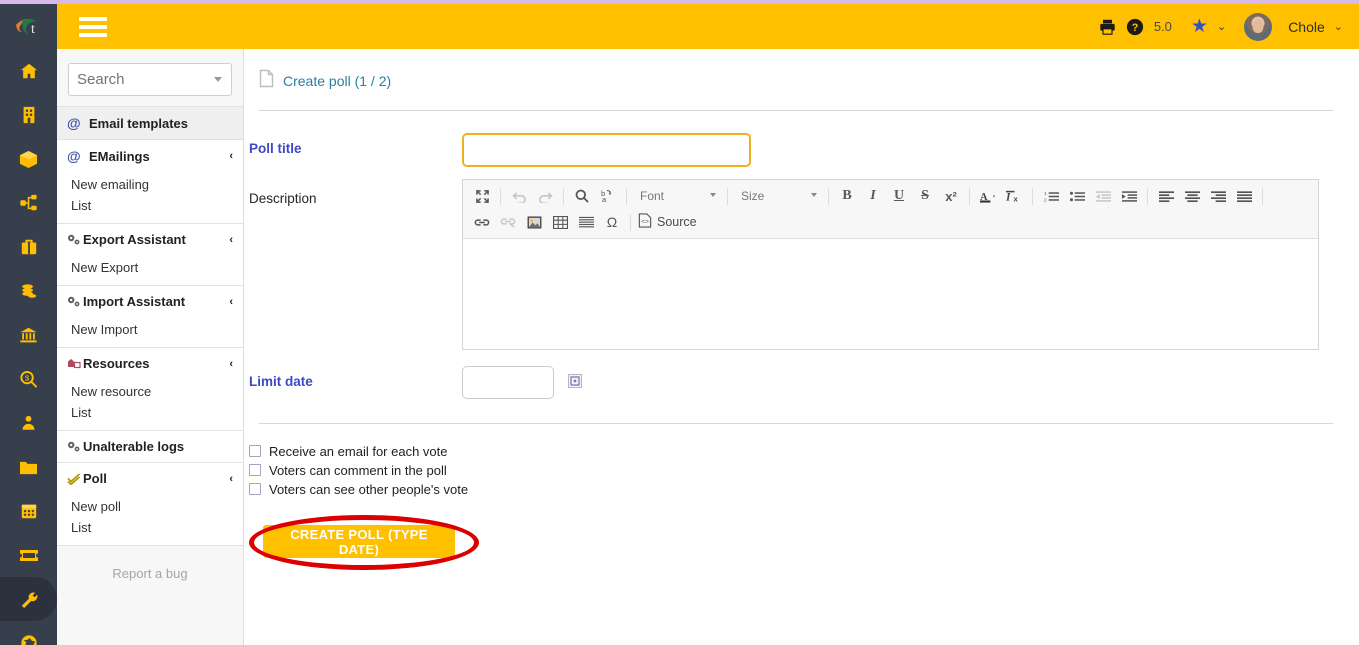  What do you see at coordinates (667, 222) in the screenshot?
I see `source-button: <> Source` at bounding box center [667, 222].